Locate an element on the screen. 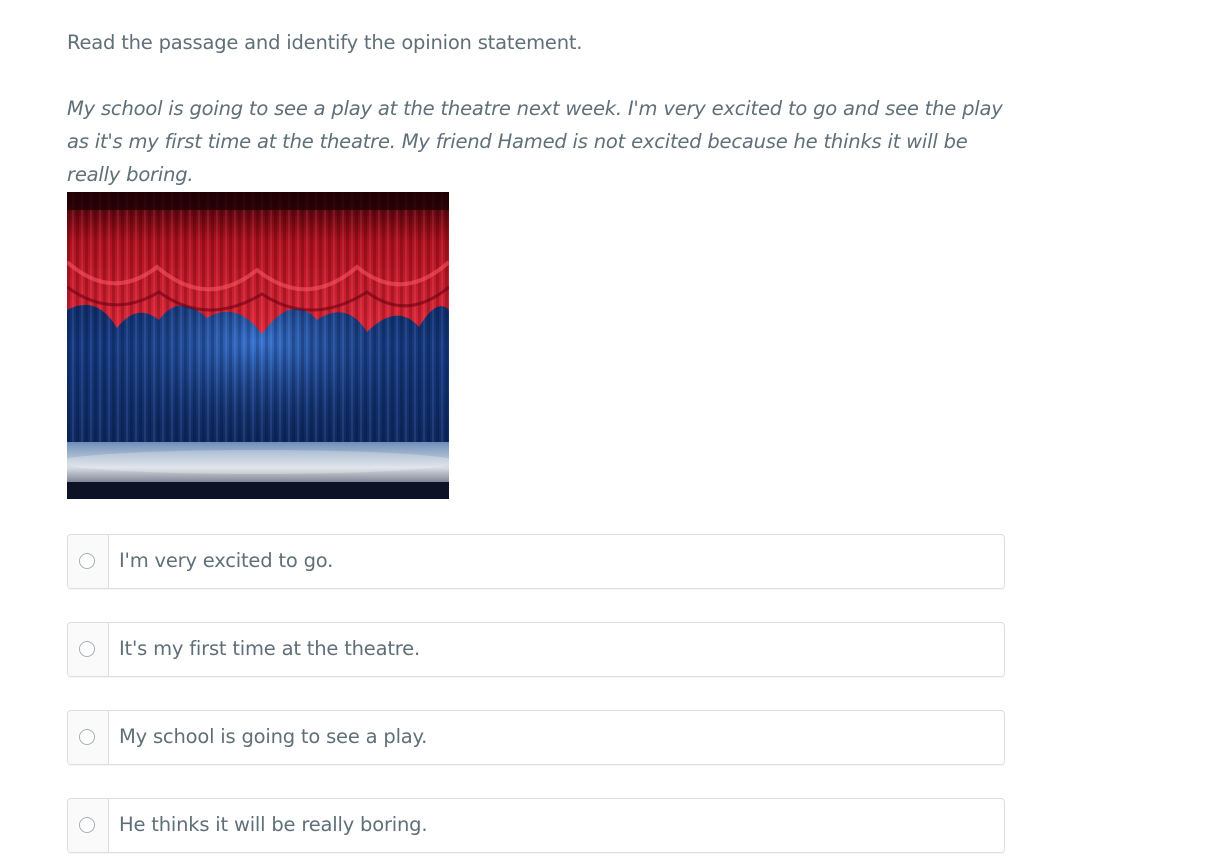  answer-option-label: My school is going to see a play. is located at coordinates (273, 736).